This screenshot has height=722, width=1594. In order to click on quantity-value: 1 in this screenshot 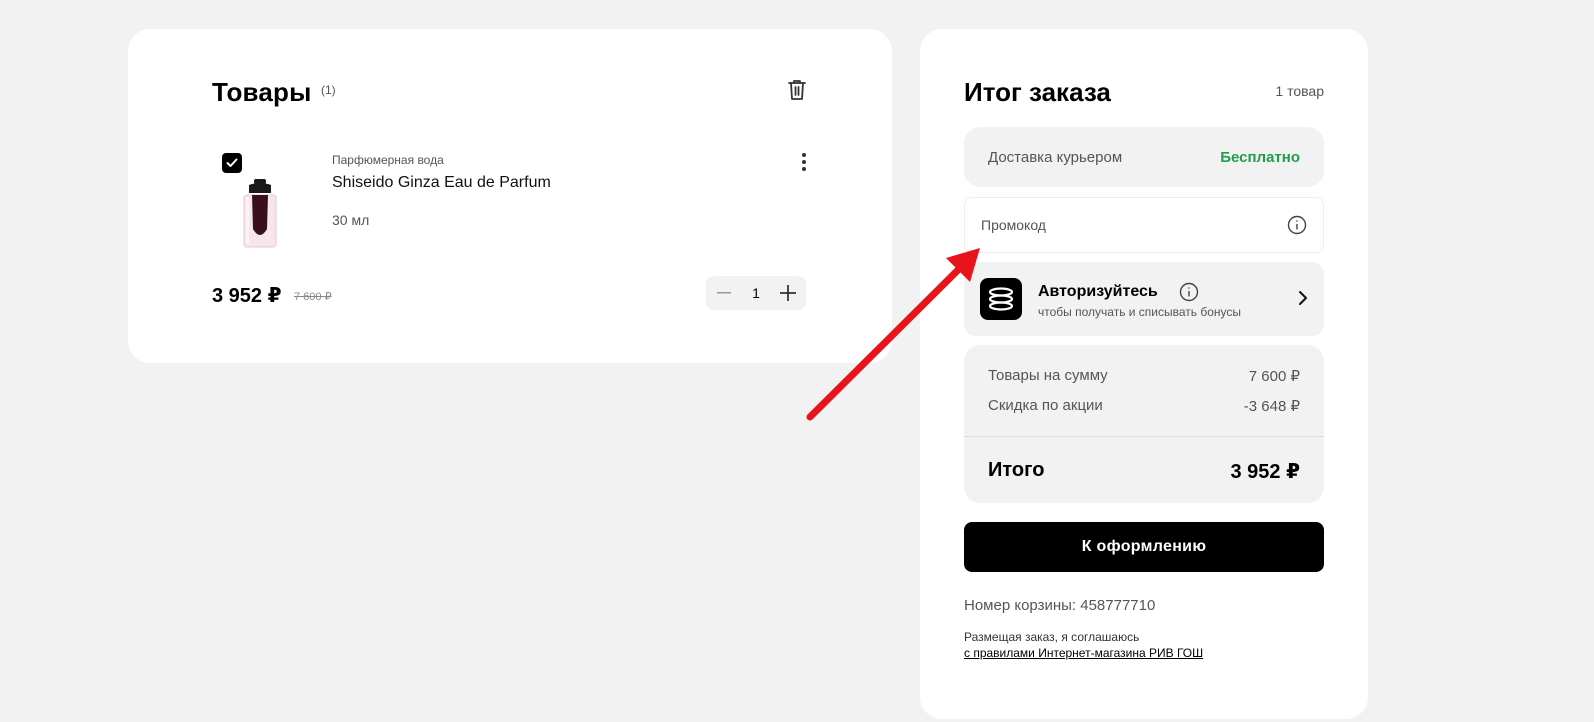, I will do `click(756, 293)`.